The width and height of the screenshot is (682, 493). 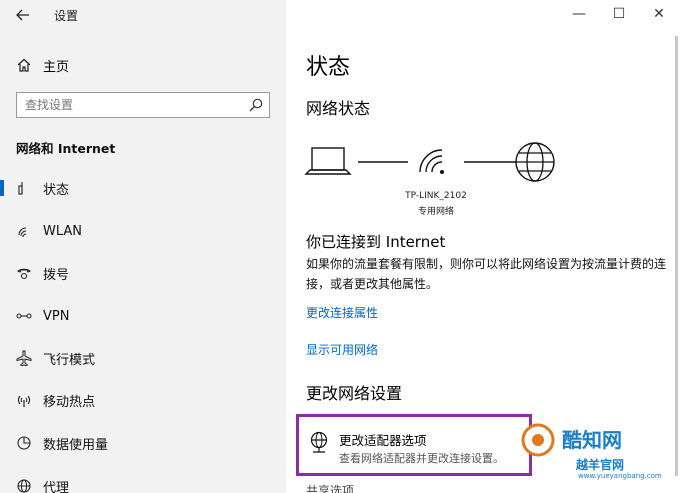 What do you see at coordinates (66, 16) in the screenshot?
I see `window-title: 设置` at bounding box center [66, 16].